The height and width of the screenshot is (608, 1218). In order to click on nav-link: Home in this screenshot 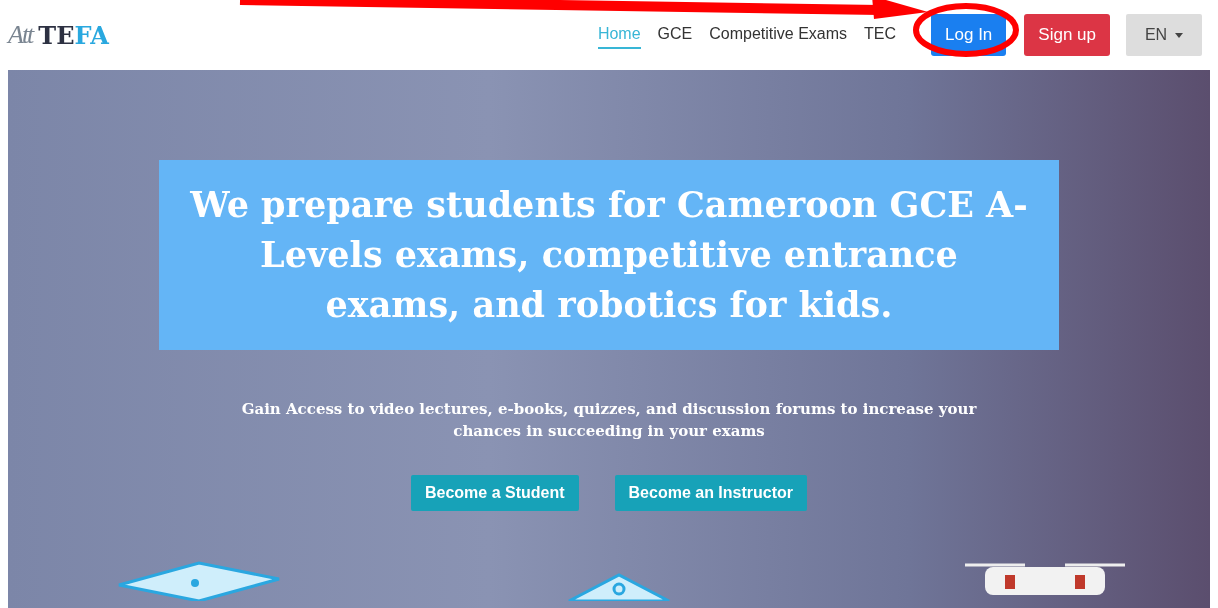, I will do `click(619, 35)`.